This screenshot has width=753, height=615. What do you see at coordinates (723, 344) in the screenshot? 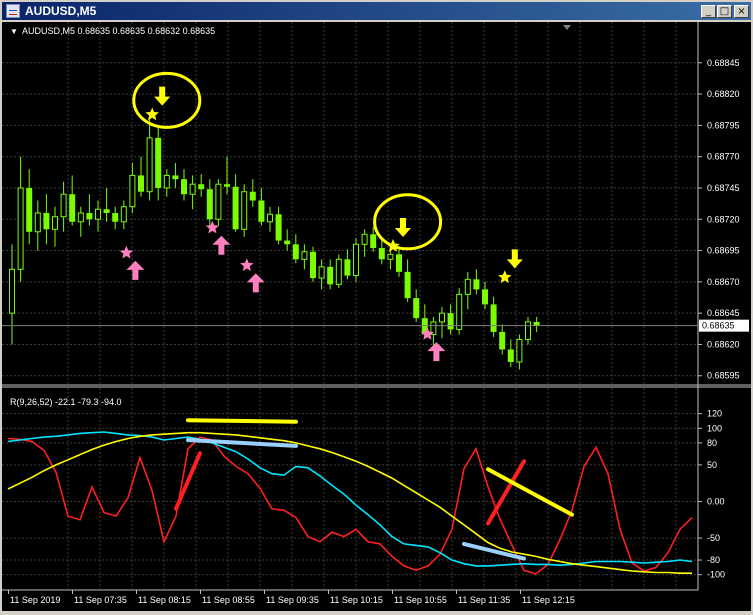
I see `price-tick-label: 0.68620` at bounding box center [723, 344].